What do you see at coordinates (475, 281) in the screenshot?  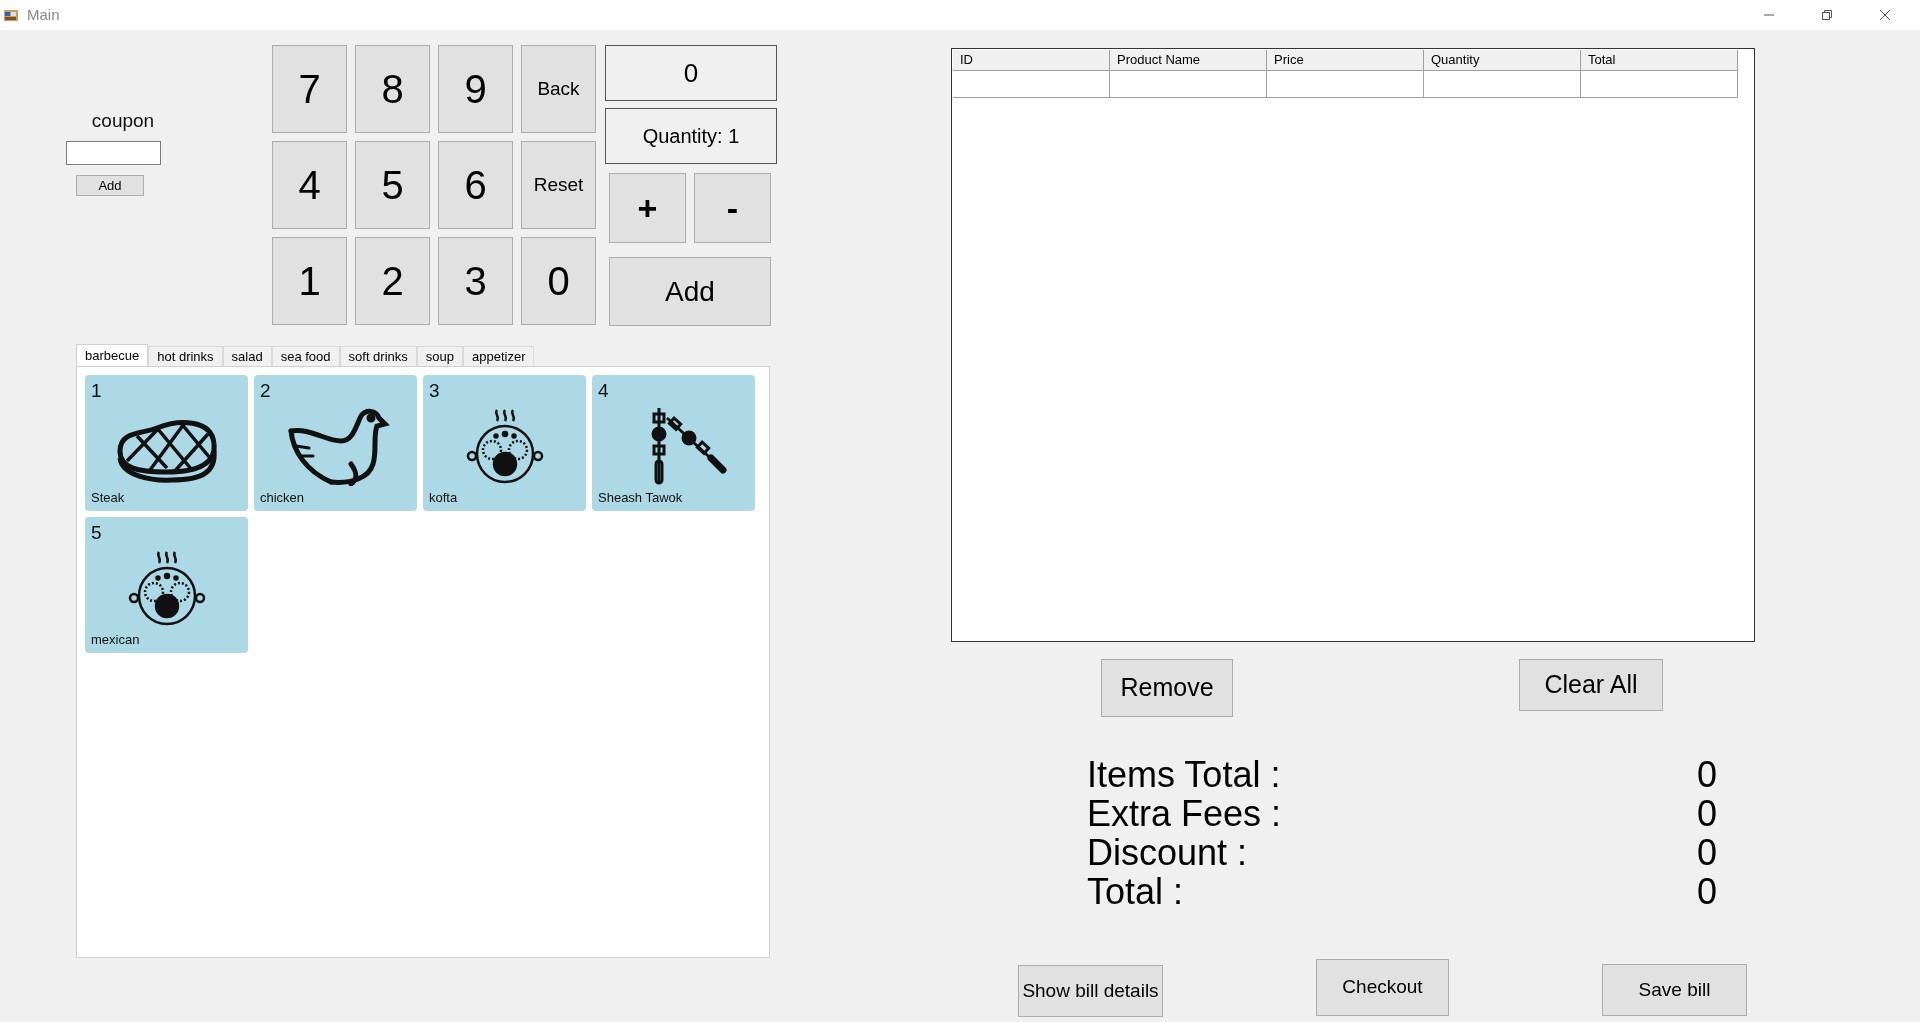 I see `keypad-button: 3` at bounding box center [475, 281].